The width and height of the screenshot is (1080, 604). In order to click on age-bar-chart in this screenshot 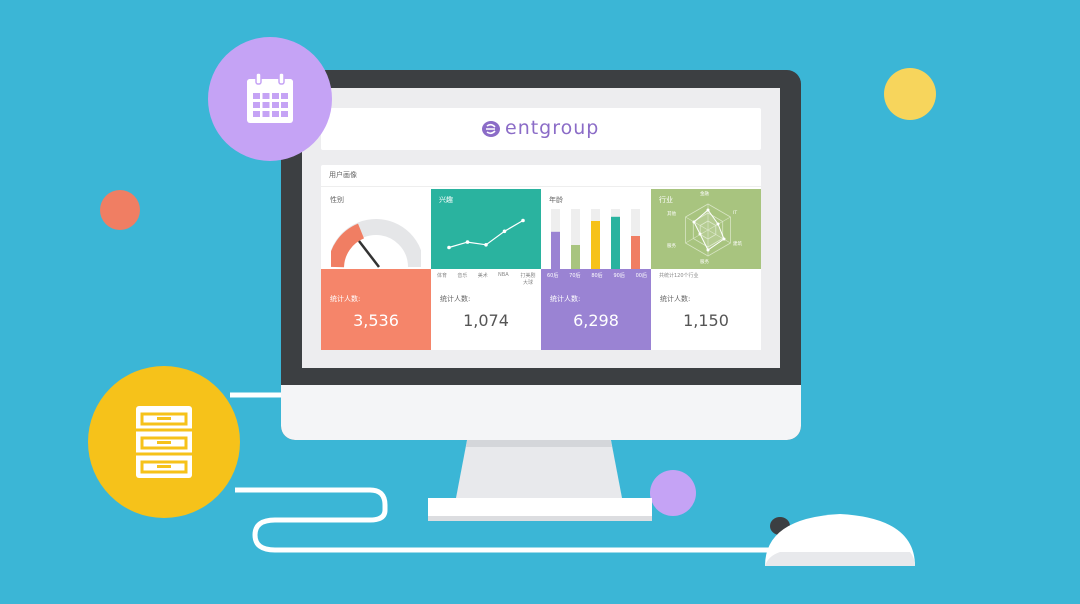, I will do `click(595, 239)`.